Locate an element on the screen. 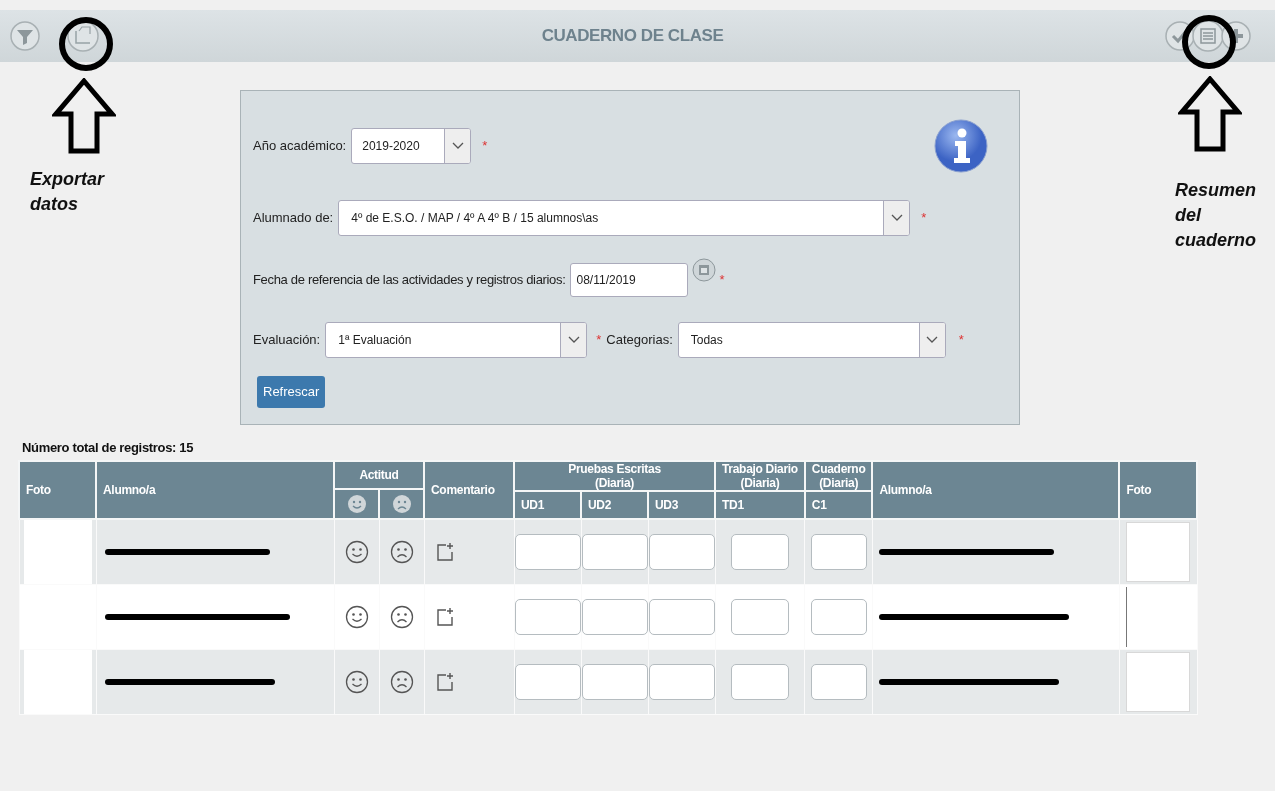  page-title: CUADERNO DE CLASE is located at coordinates (632, 36).